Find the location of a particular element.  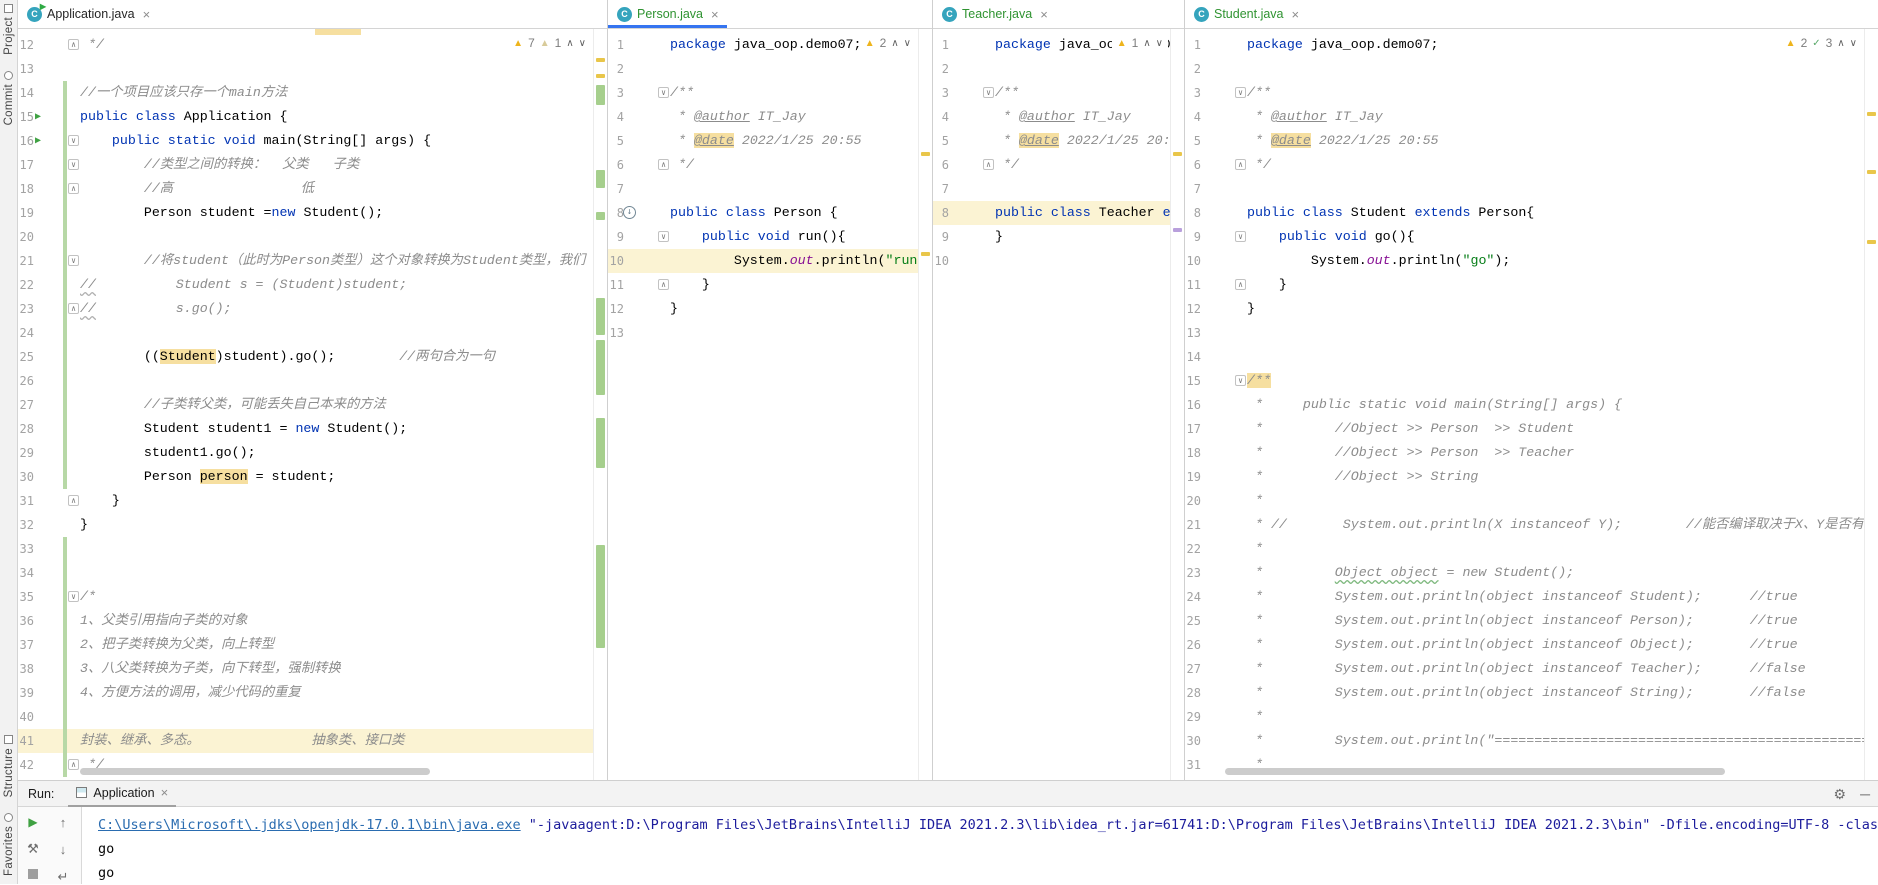

code-line: 18 * //Object >> Person >> Teacher is located at coordinates (1531, 453).